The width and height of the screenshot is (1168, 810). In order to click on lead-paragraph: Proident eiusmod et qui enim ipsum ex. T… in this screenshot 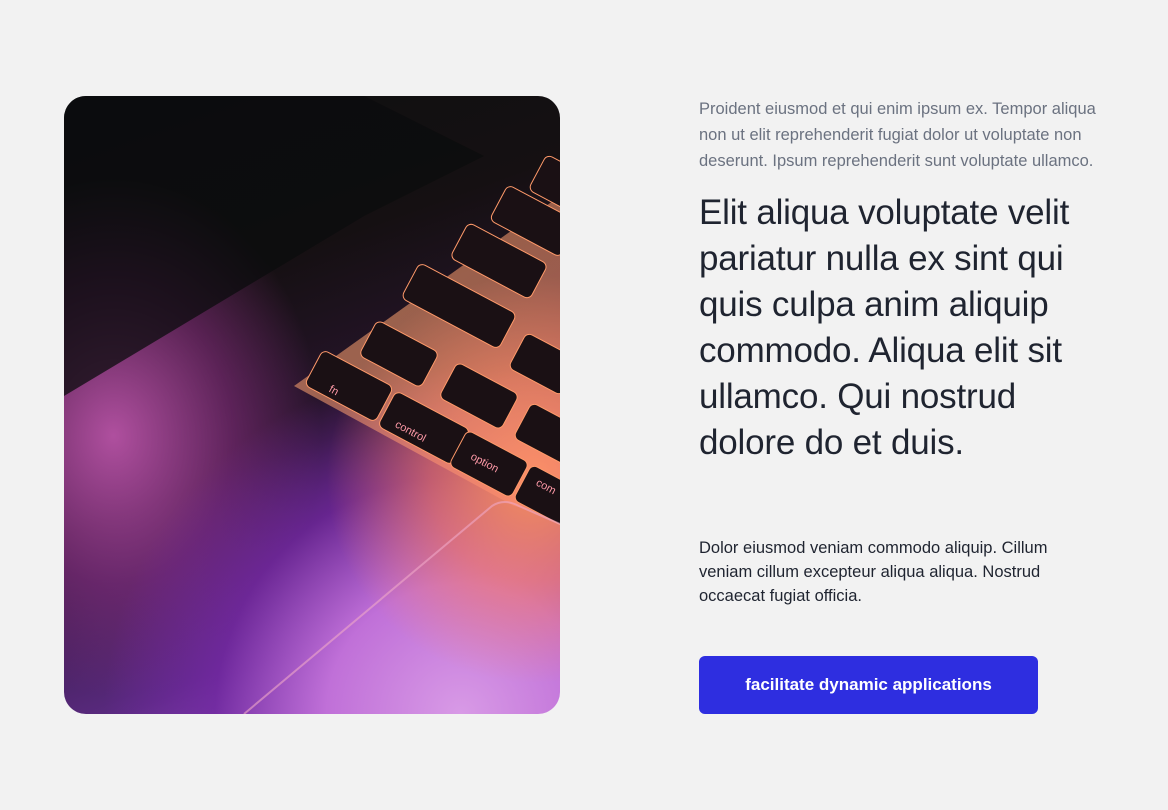, I will do `click(897, 135)`.